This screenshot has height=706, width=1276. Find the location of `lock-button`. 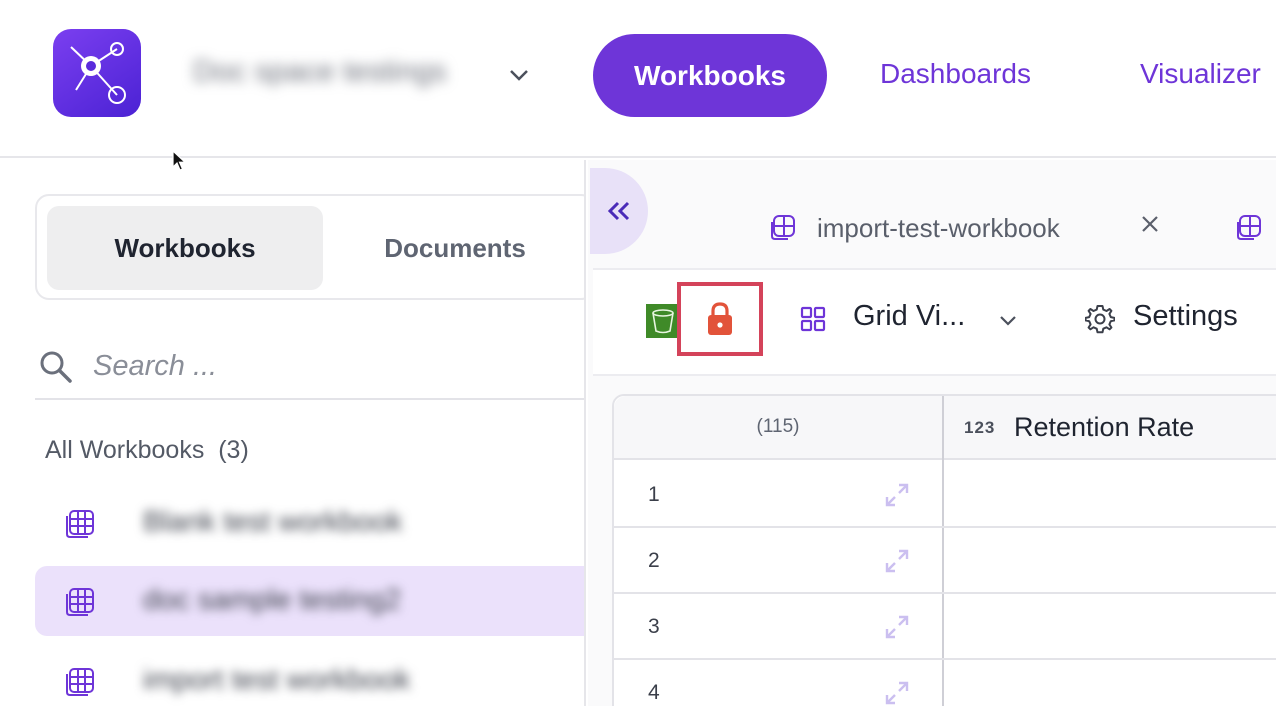

lock-button is located at coordinates (720, 319).